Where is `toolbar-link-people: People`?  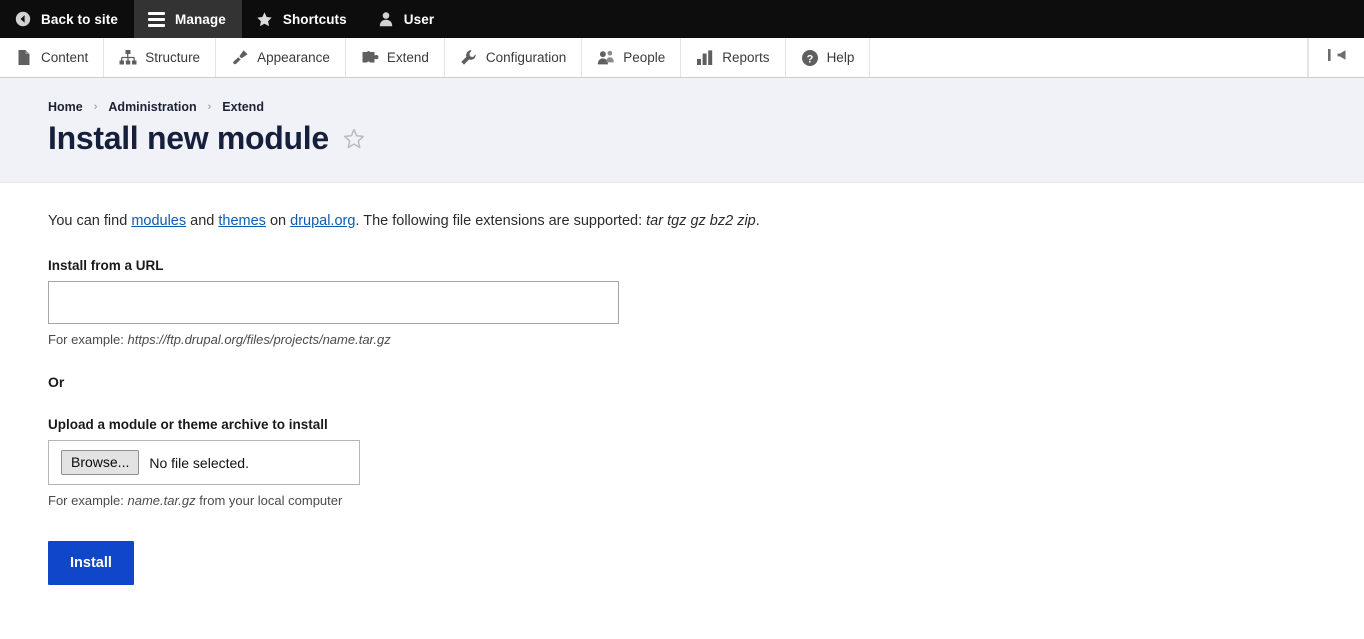 toolbar-link-people: People is located at coordinates (632, 57).